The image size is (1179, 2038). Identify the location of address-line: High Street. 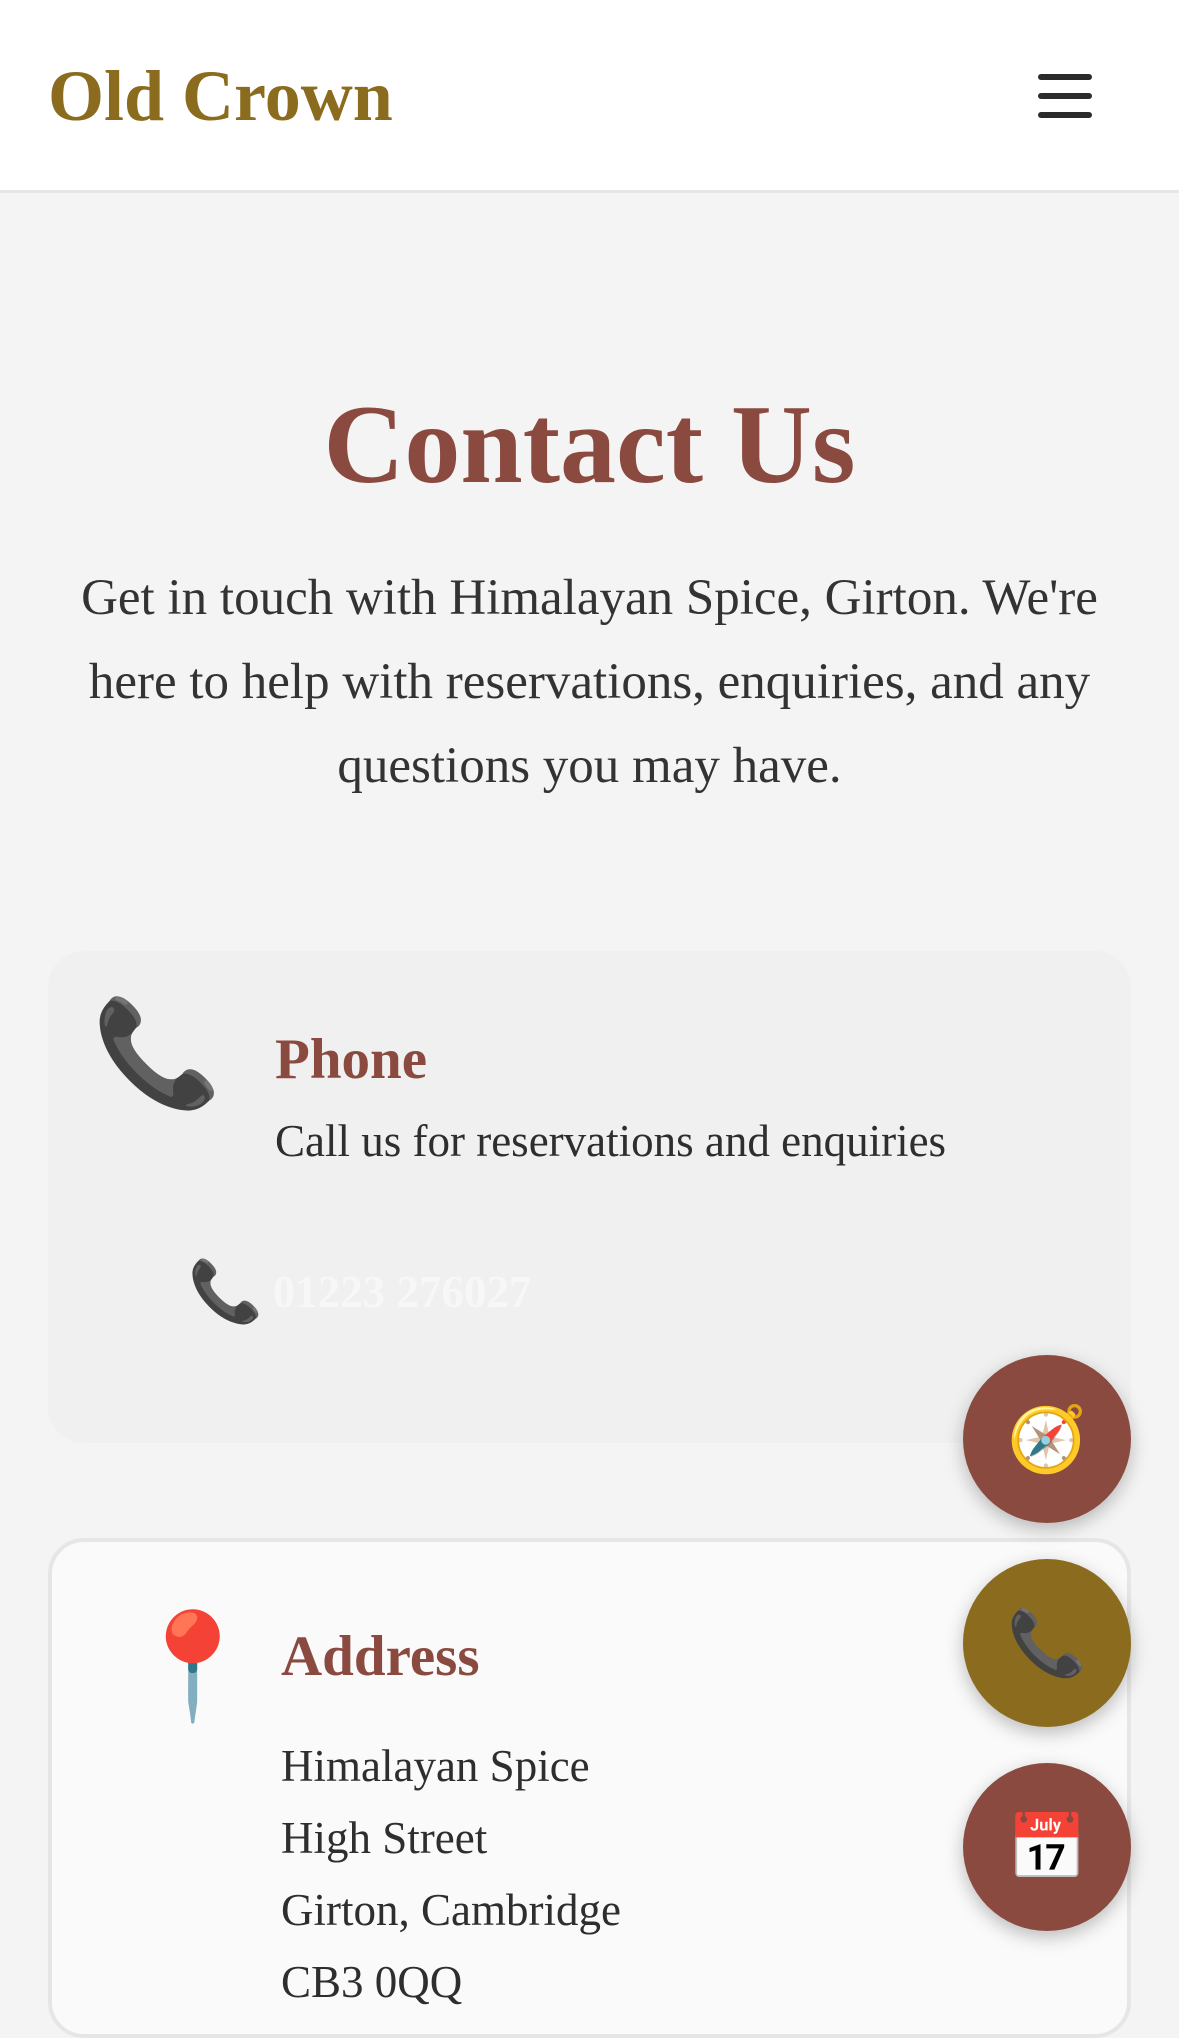
(384, 1838).